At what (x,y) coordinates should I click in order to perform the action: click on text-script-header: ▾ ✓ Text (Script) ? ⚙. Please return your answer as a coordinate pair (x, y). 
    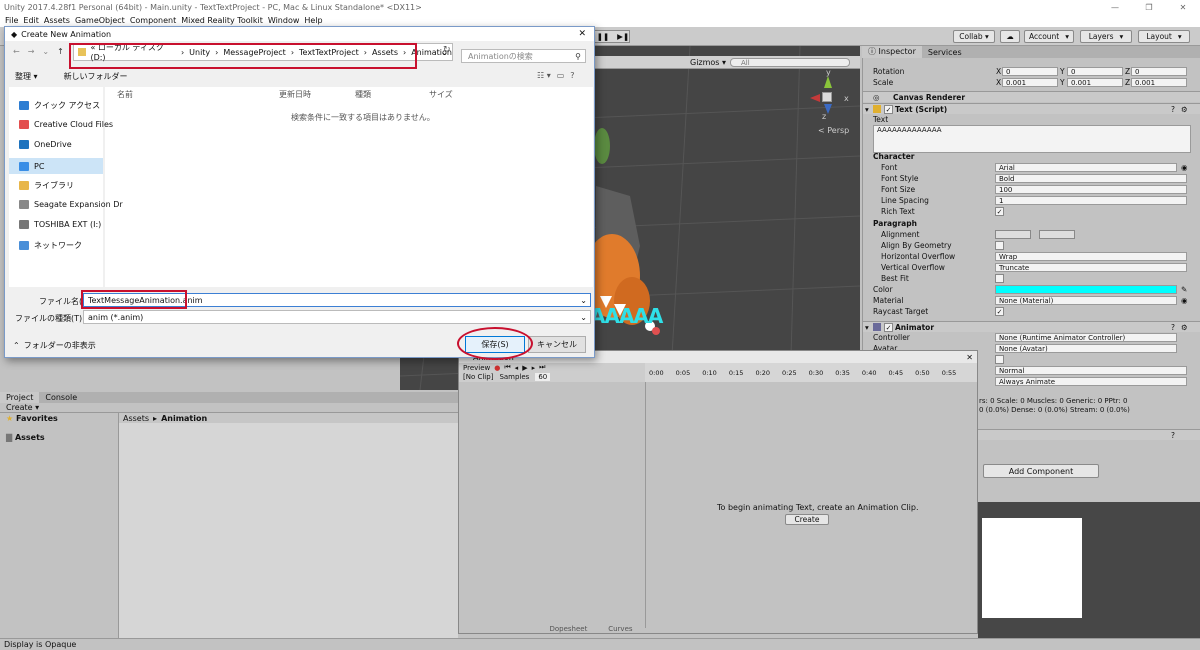
    Looking at the image, I should click on (1031, 108).